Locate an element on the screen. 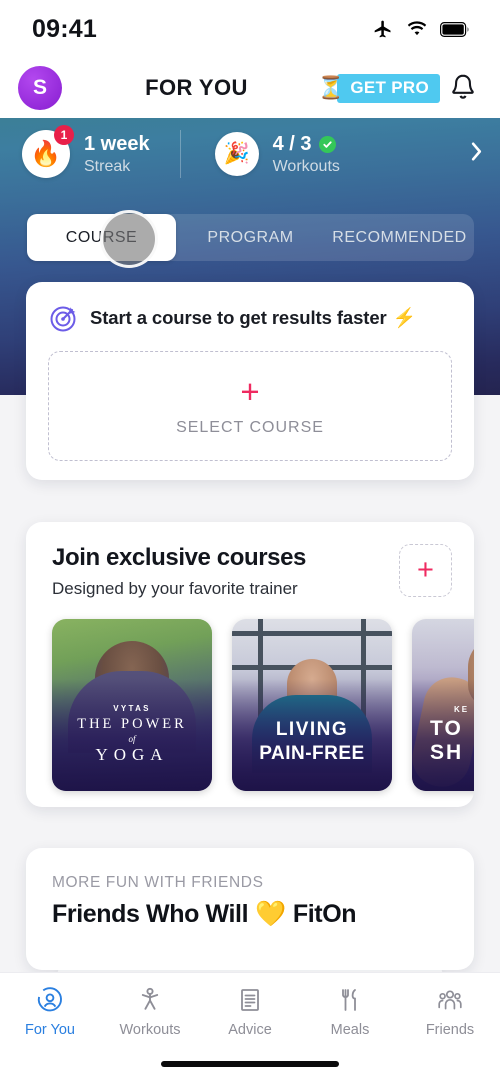 Image resolution: width=500 pixels, height=1080 pixels. app-header: S FOR YOU ⏳ GET PRO is located at coordinates (250, 88).